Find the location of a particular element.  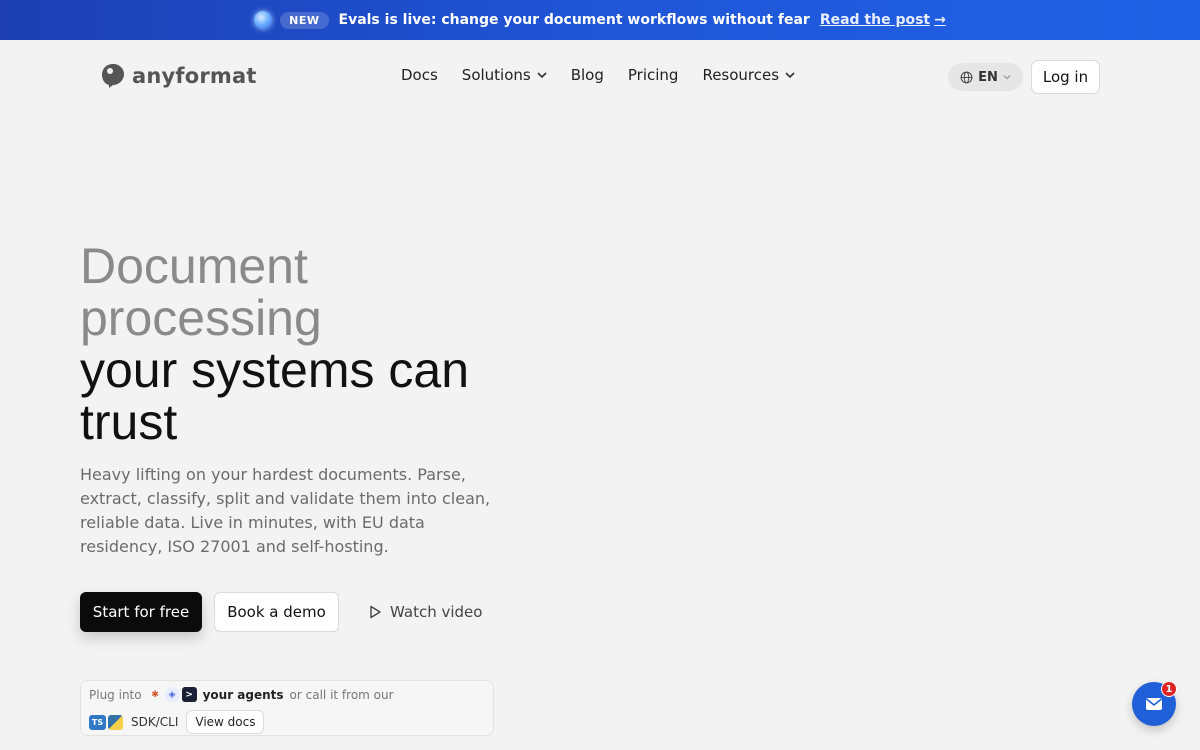

python-icon is located at coordinates (115, 722).